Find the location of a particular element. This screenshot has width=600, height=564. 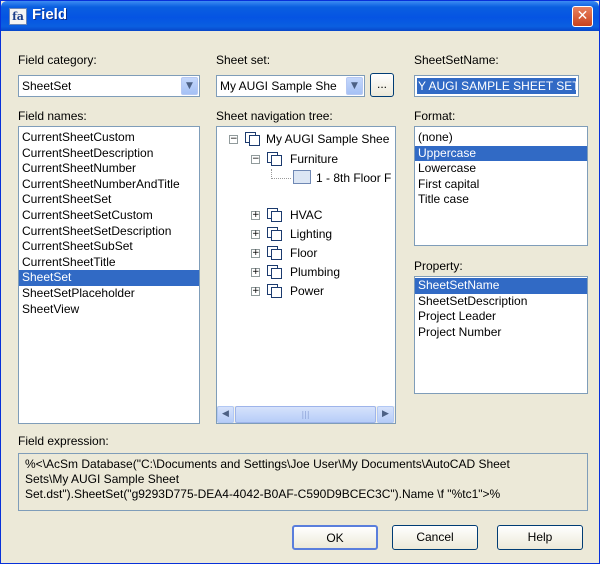

ok-button: OK is located at coordinates (335, 537).